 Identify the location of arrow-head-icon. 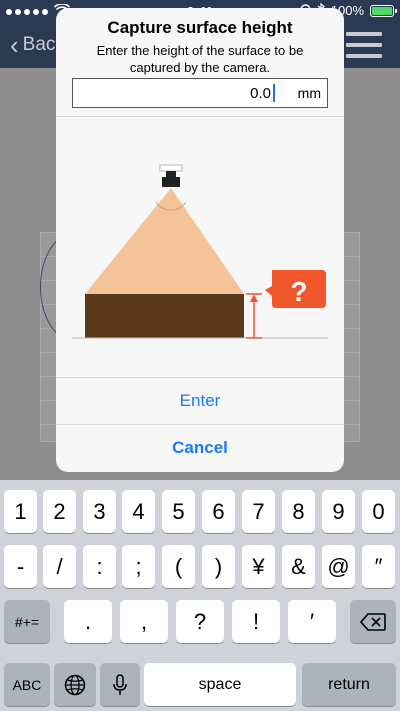
(254, 298).